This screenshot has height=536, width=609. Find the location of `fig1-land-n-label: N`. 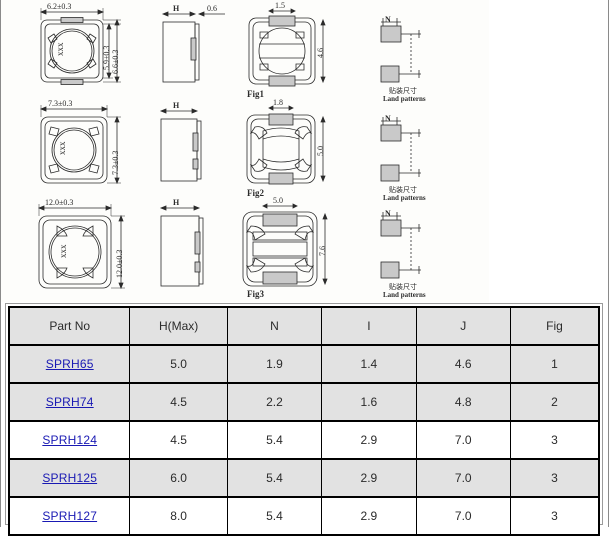

fig1-land-n-label: N is located at coordinates (388, 19).